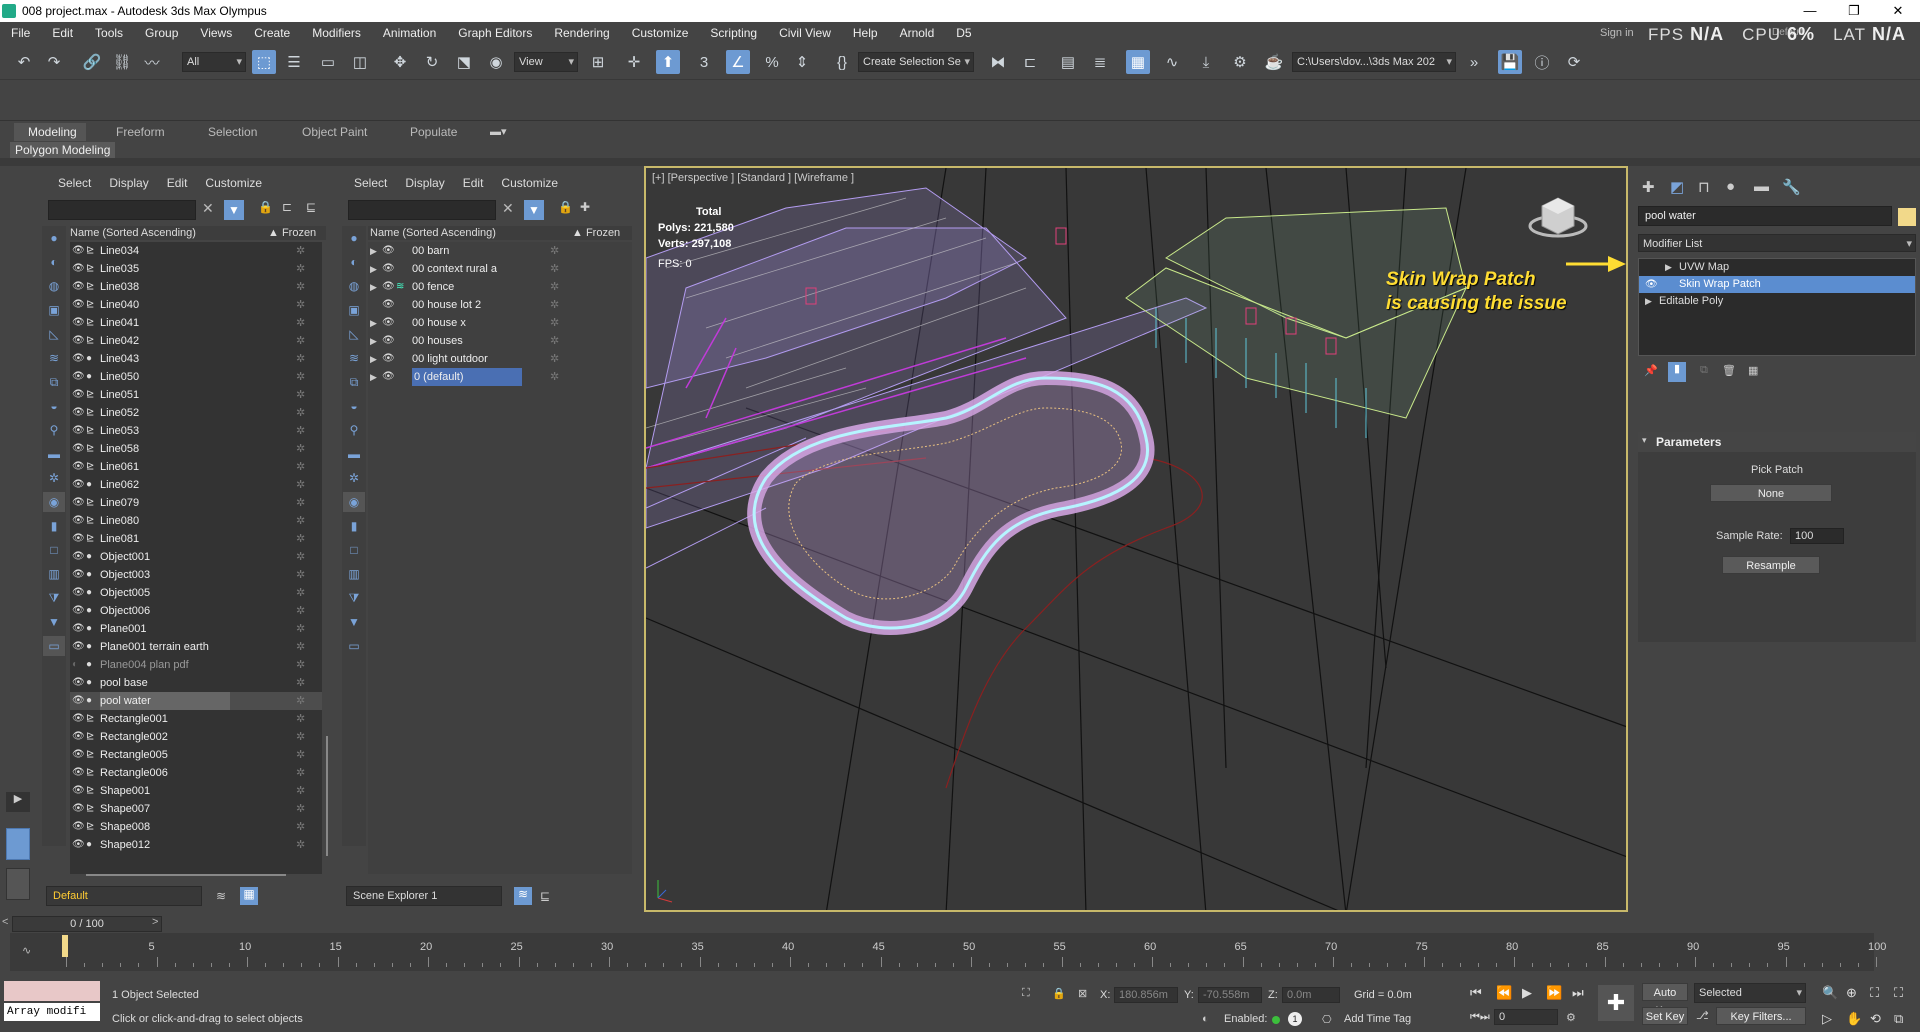 This screenshot has width=1920, height=1032. Describe the element at coordinates (196, 251) in the screenshot. I see `list-item: 👁 ⊵ Line034 ✲` at that location.